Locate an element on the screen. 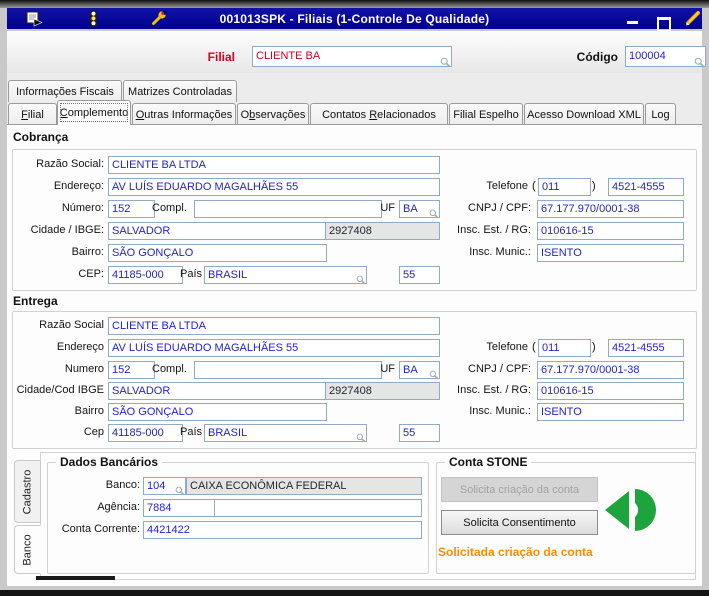  tab-complemento: Complemento is located at coordinates (94, 112).